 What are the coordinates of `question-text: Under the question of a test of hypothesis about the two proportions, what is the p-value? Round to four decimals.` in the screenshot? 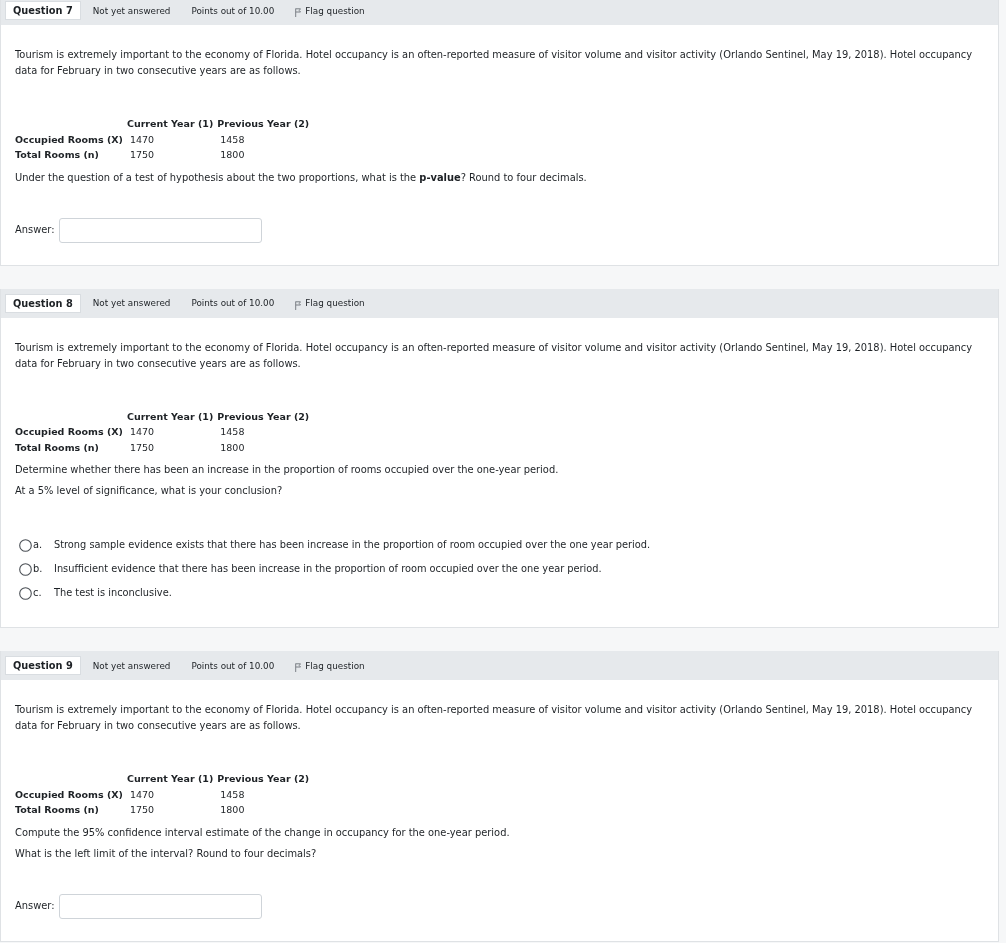 It's located at (301, 177).